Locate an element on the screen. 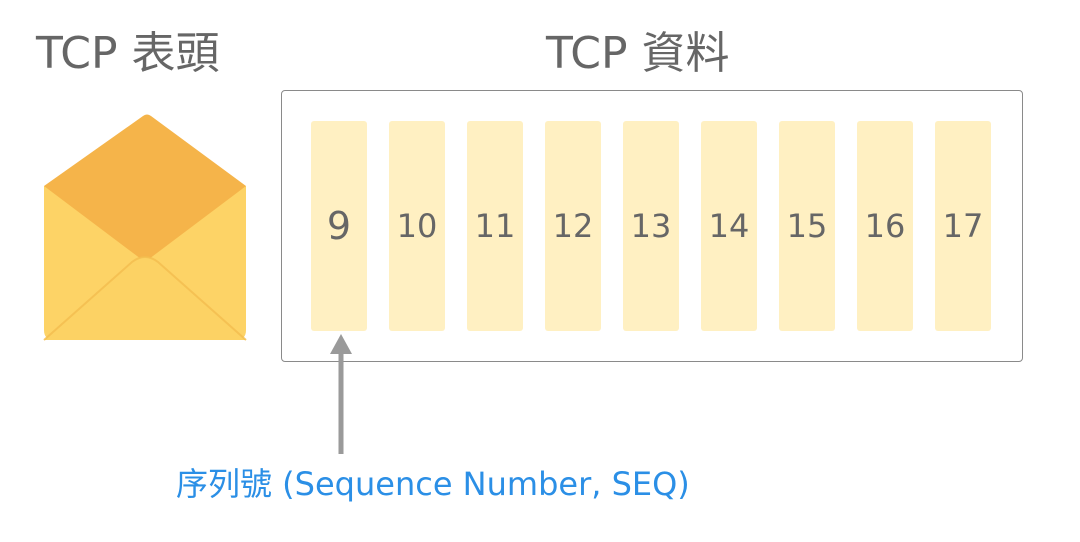 The width and height of the screenshot is (1080, 542). segment-16: 16 is located at coordinates (885, 226).